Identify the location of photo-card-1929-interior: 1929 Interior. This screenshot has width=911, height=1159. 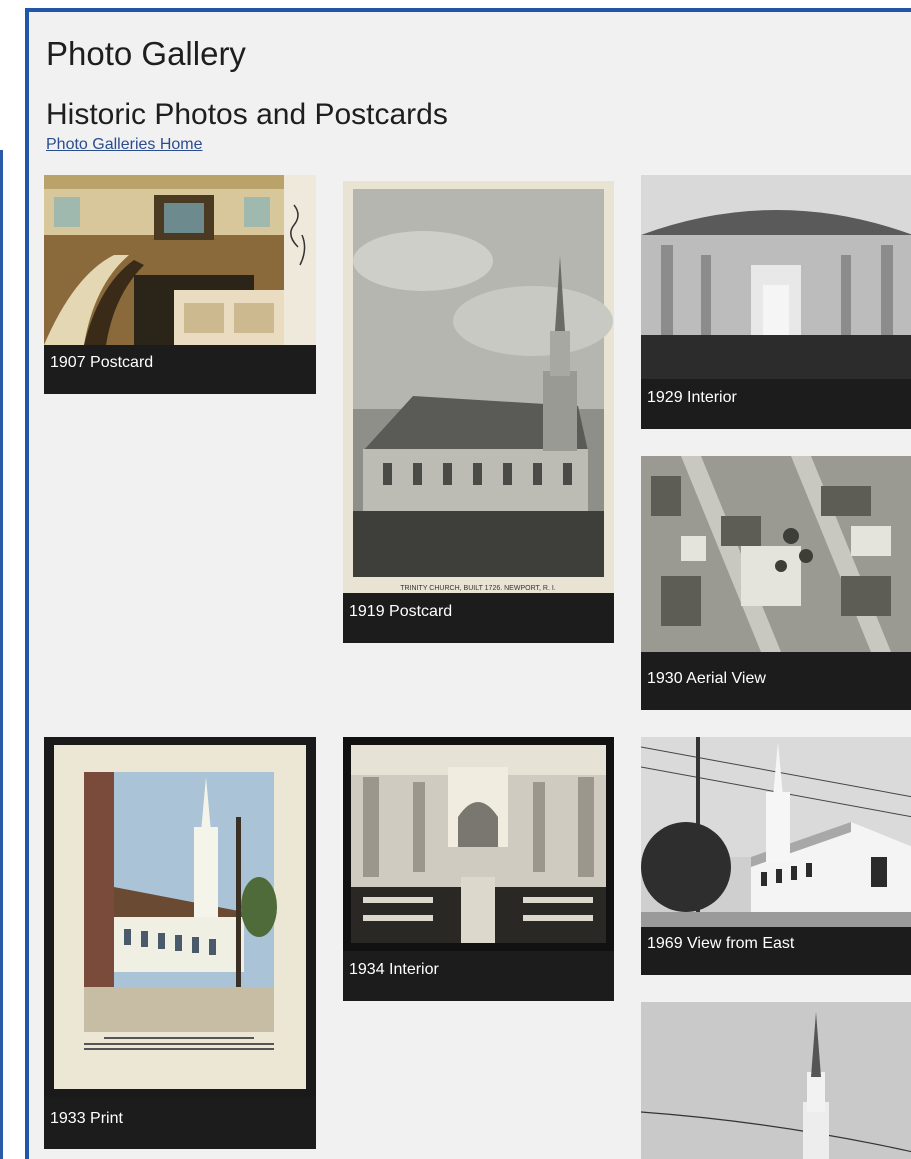
(776, 302).